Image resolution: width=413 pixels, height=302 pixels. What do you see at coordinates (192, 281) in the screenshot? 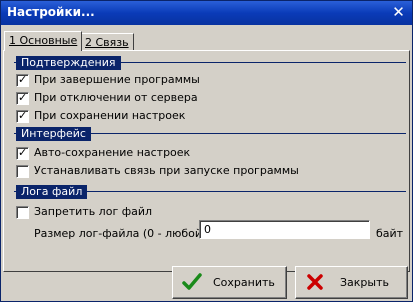
I see `check-icon` at bounding box center [192, 281].